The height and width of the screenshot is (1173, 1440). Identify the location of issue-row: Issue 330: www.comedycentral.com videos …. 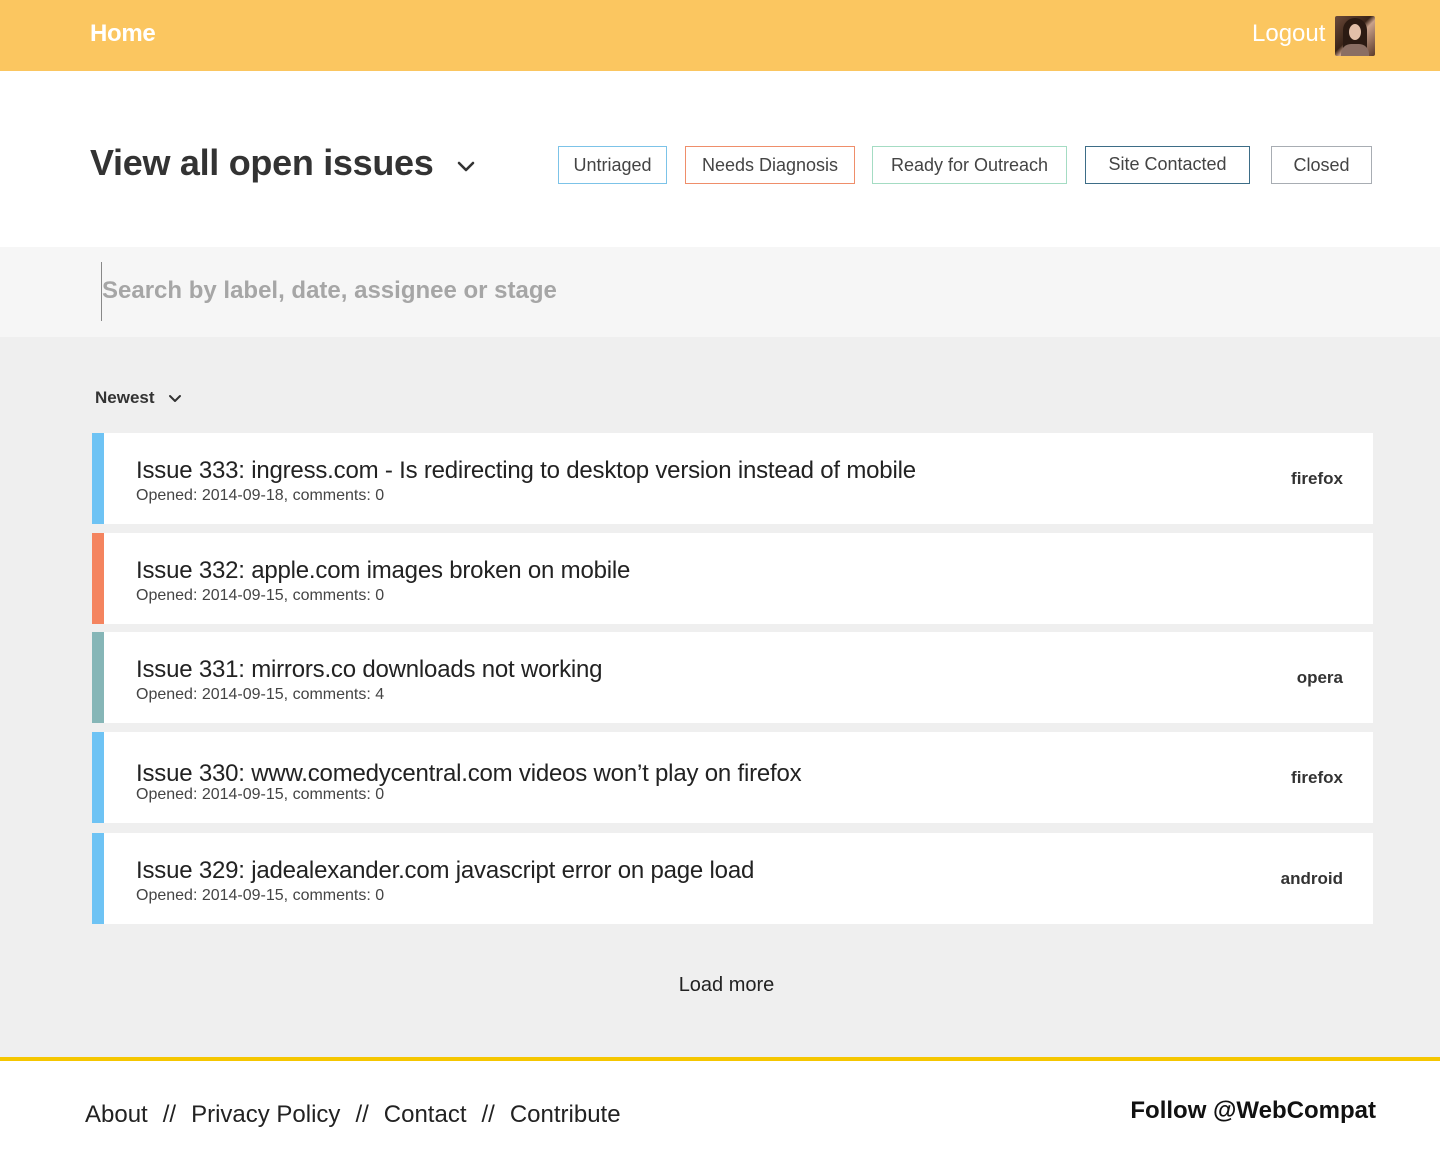
(732, 777).